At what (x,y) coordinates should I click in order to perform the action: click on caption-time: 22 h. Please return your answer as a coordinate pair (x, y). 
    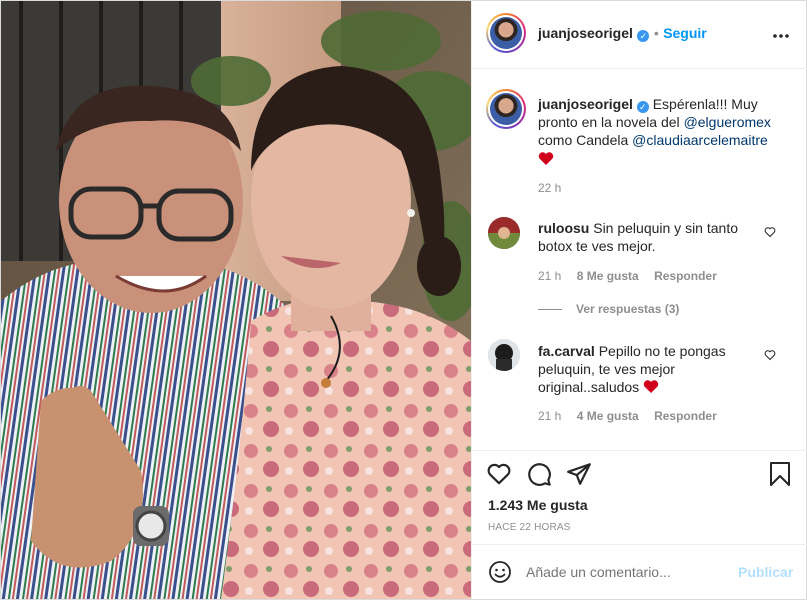
    Looking at the image, I should click on (549, 188).